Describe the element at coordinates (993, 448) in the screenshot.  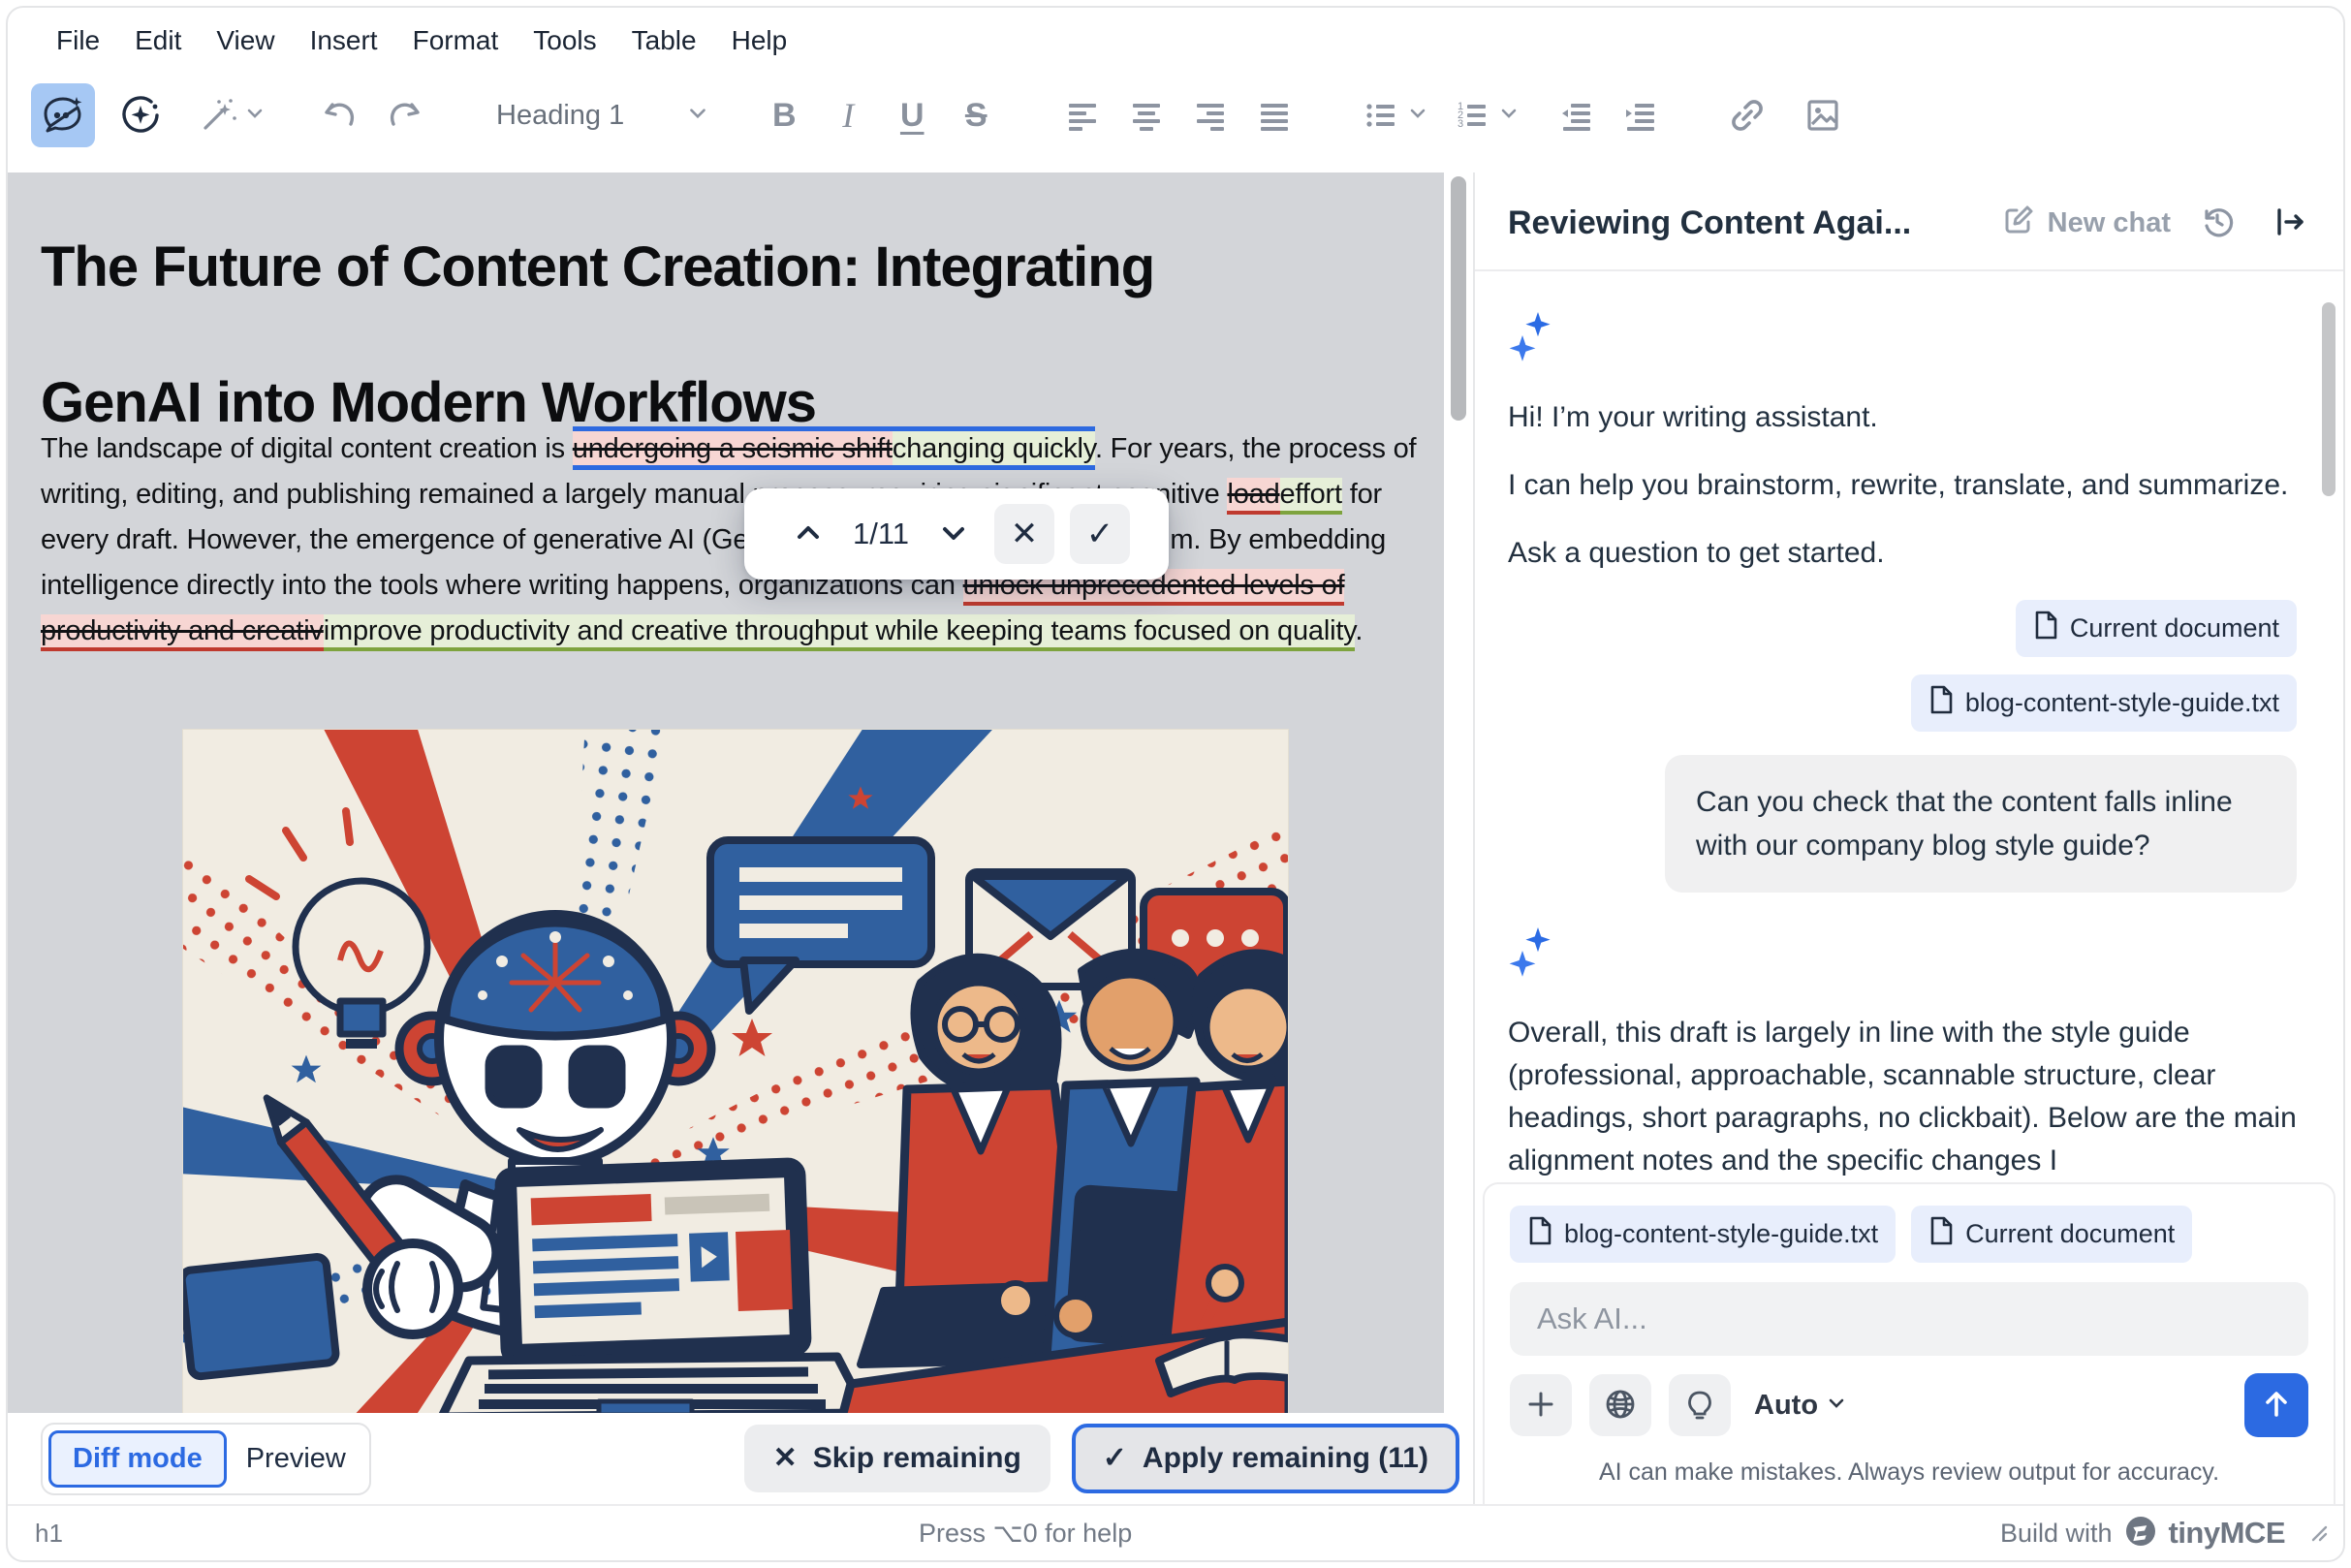
I see `paragraph-segment: changing quickly` at that location.